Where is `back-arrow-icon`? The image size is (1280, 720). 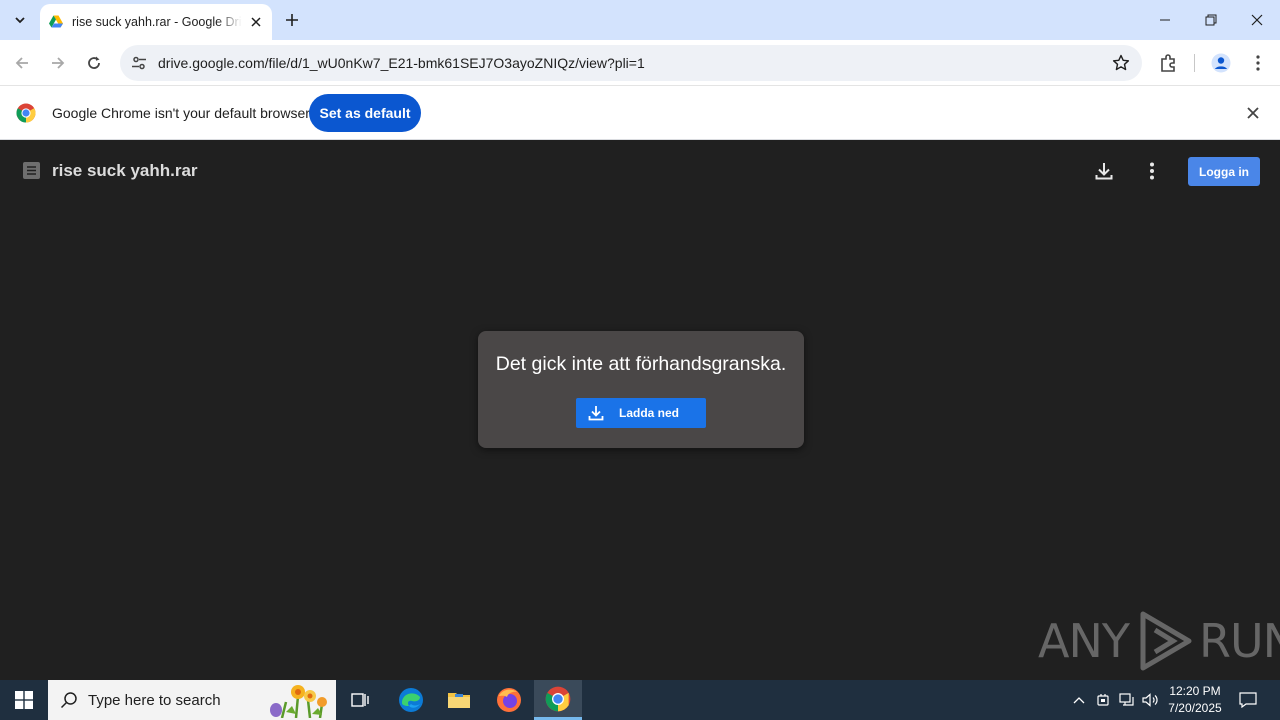 back-arrow-icon is located at coordinates (21, 63).